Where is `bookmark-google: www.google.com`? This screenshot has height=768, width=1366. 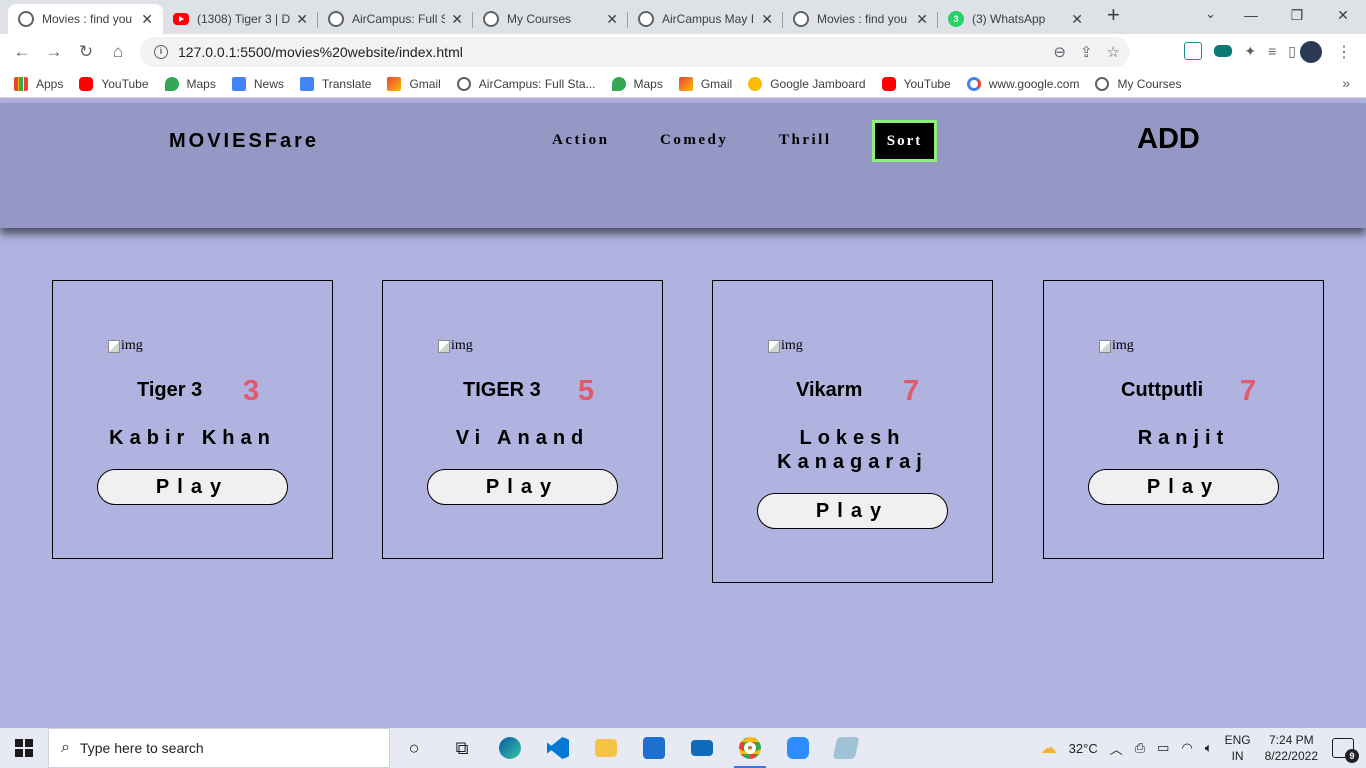 bookmark-google: www.google.com is located at coordinates (1022, 83).